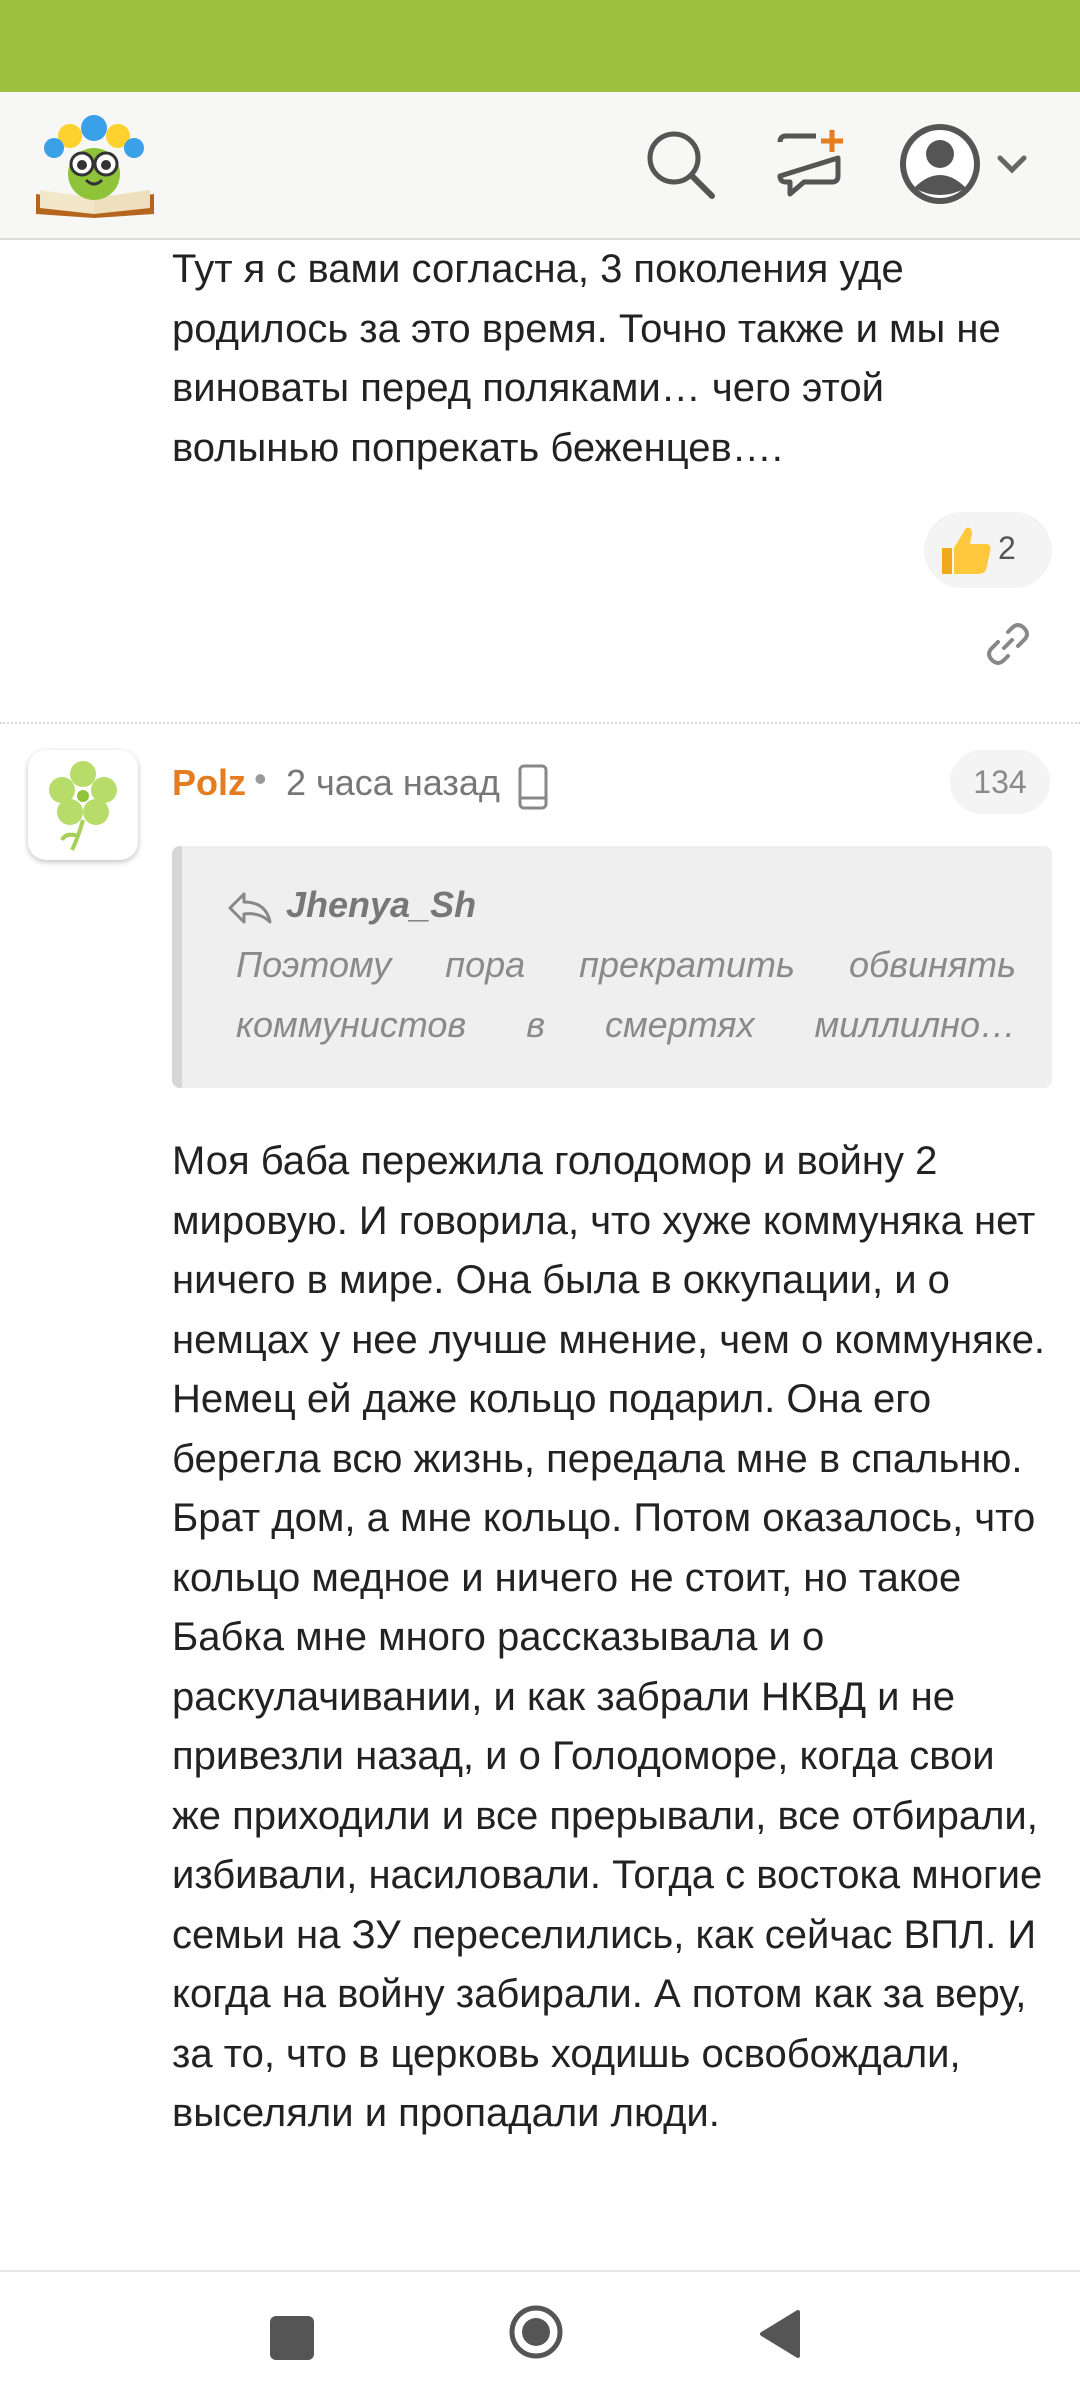 The image size is (1080, 2402). Describe the element at coordinates (679, 1024) in the screenshot. I see `quote-word: смертях` at that location.